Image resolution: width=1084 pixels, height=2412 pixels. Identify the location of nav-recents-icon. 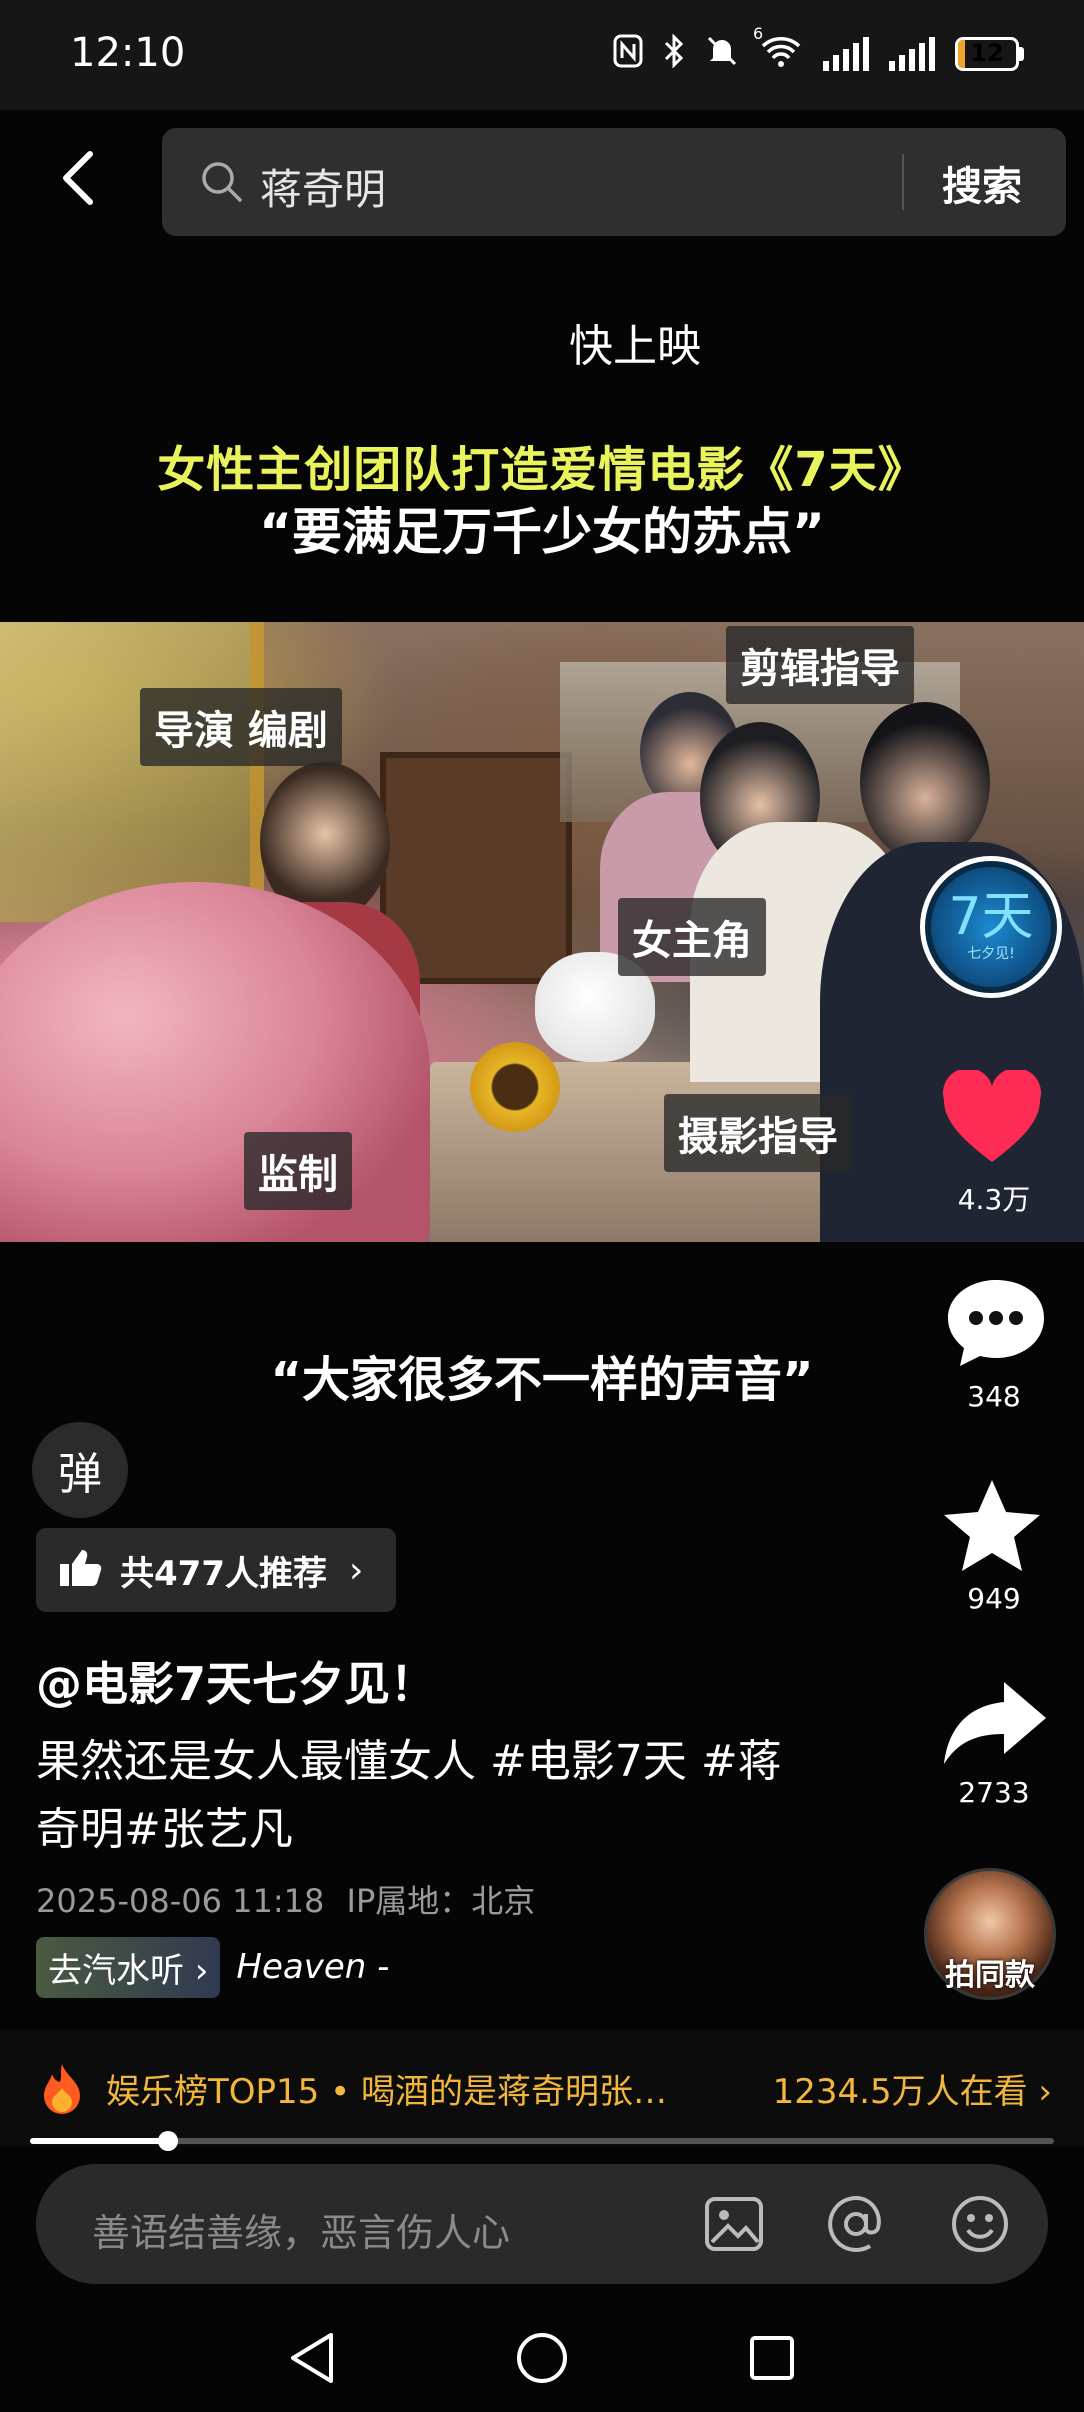
(772, 2358).